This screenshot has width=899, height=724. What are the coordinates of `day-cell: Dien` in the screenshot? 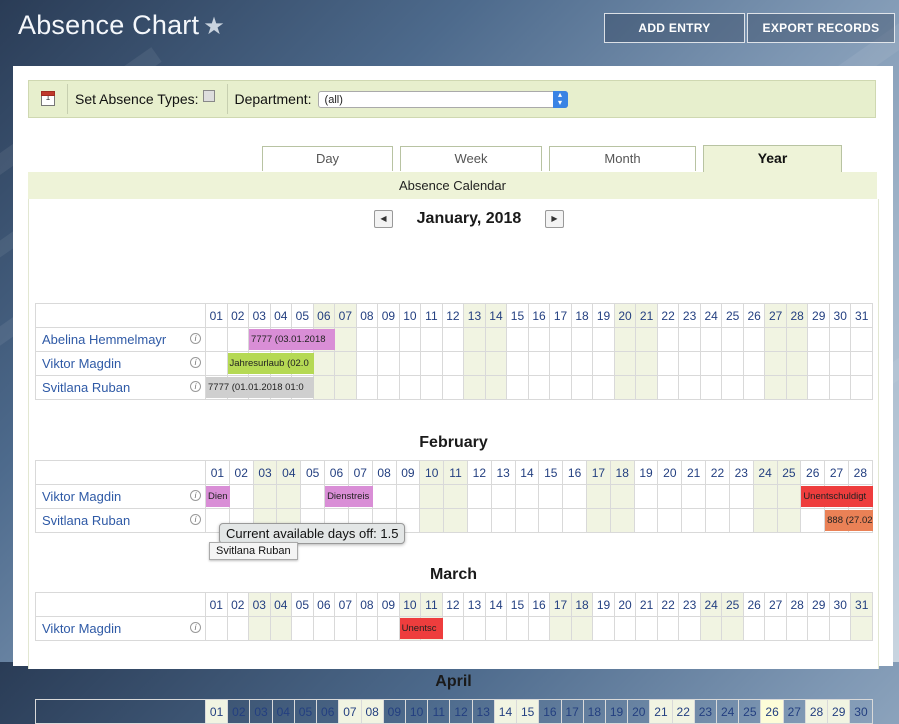 It's located at (217, 496).